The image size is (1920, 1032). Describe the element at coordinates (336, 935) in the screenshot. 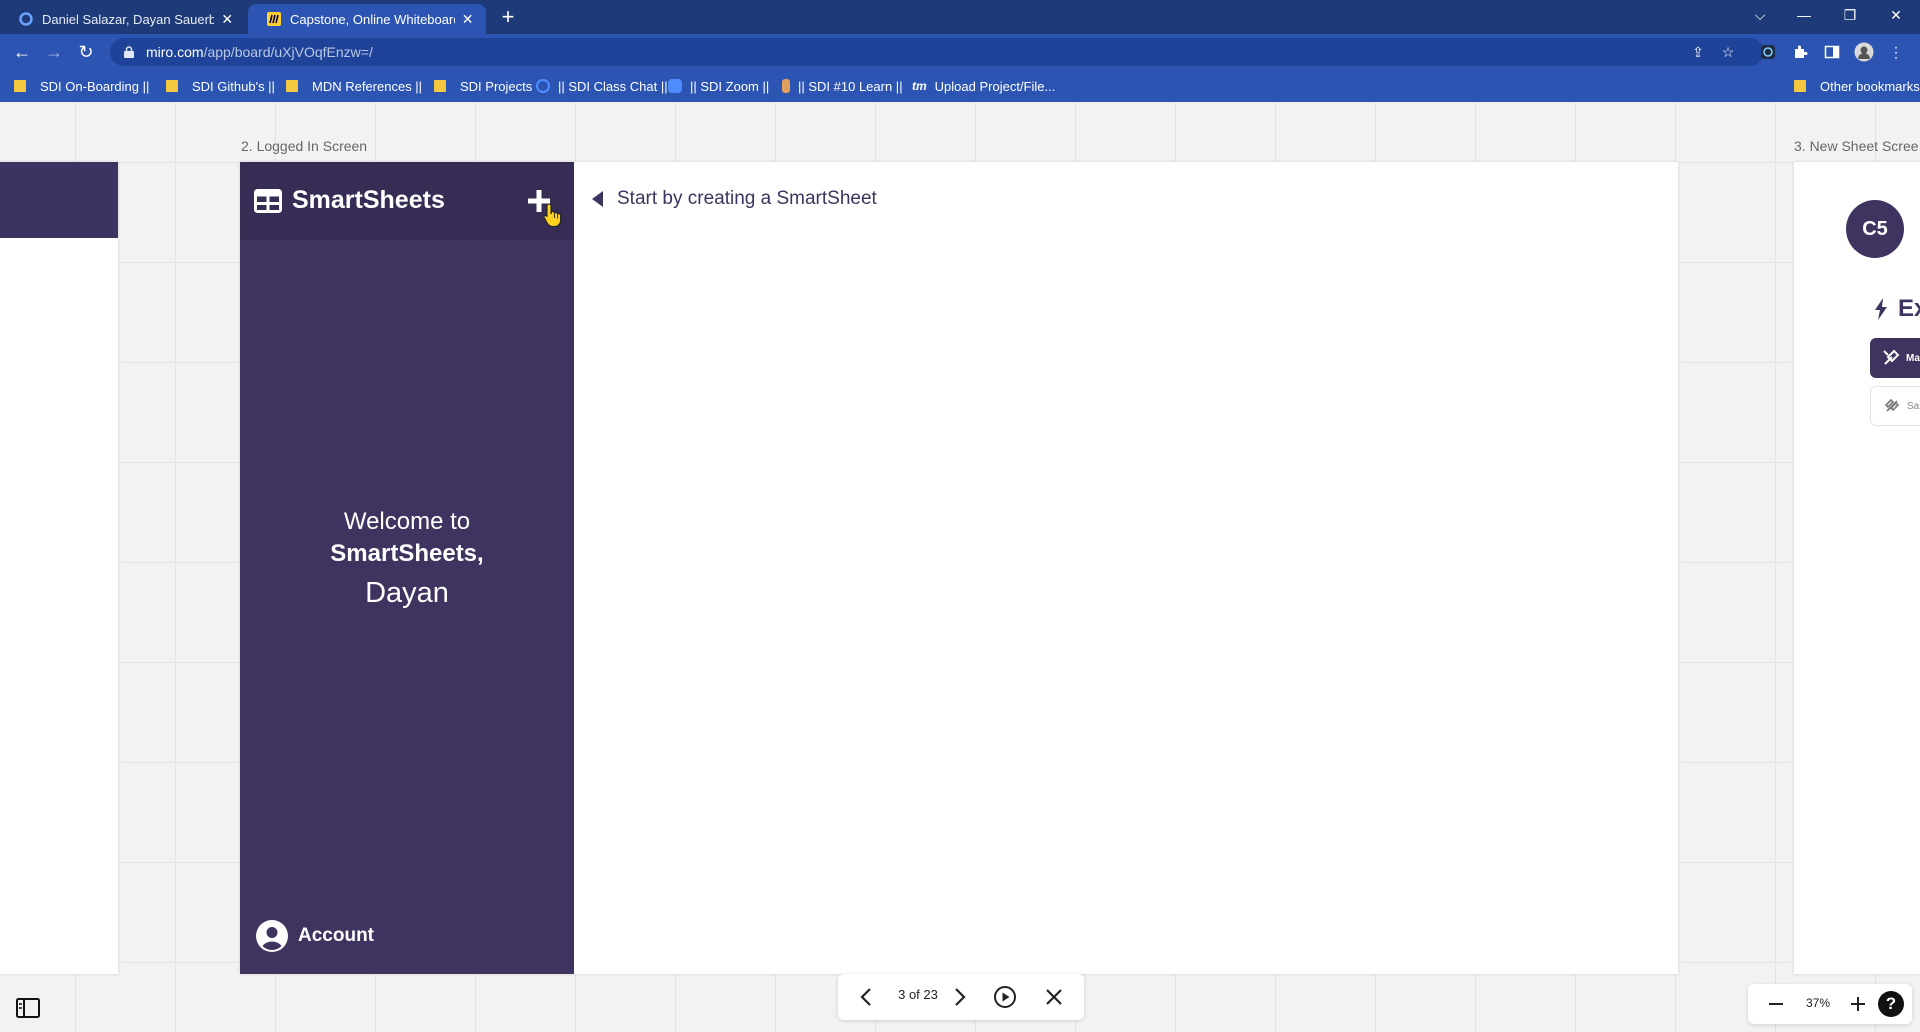

I see `account-label: Account` at that location.